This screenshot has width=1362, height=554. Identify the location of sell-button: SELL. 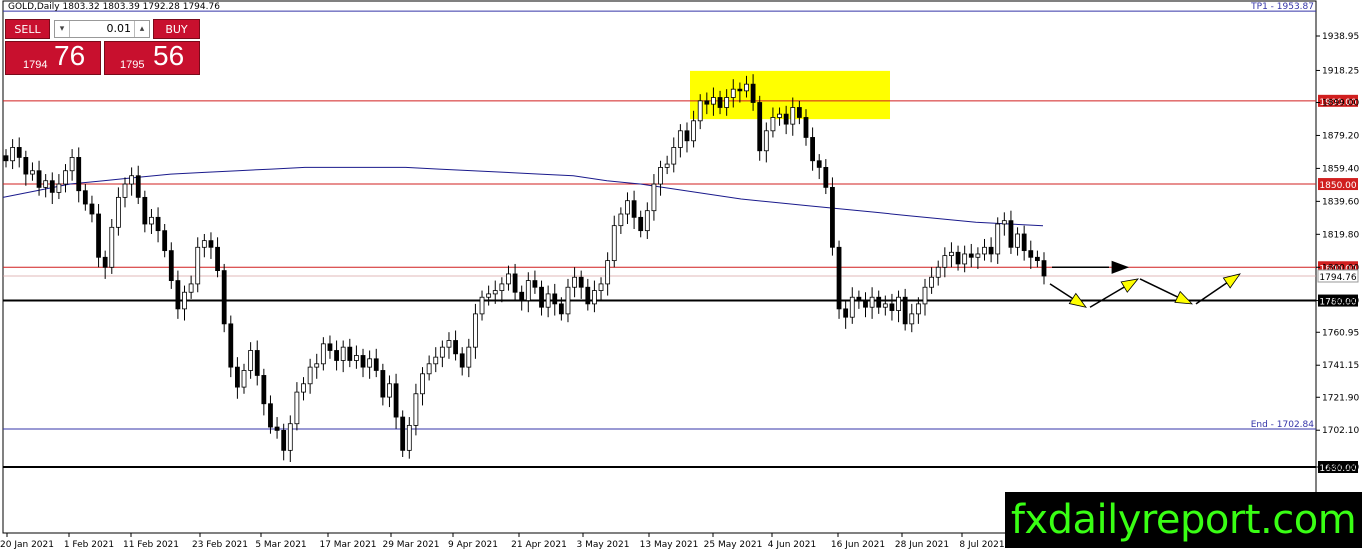
(27, 29).